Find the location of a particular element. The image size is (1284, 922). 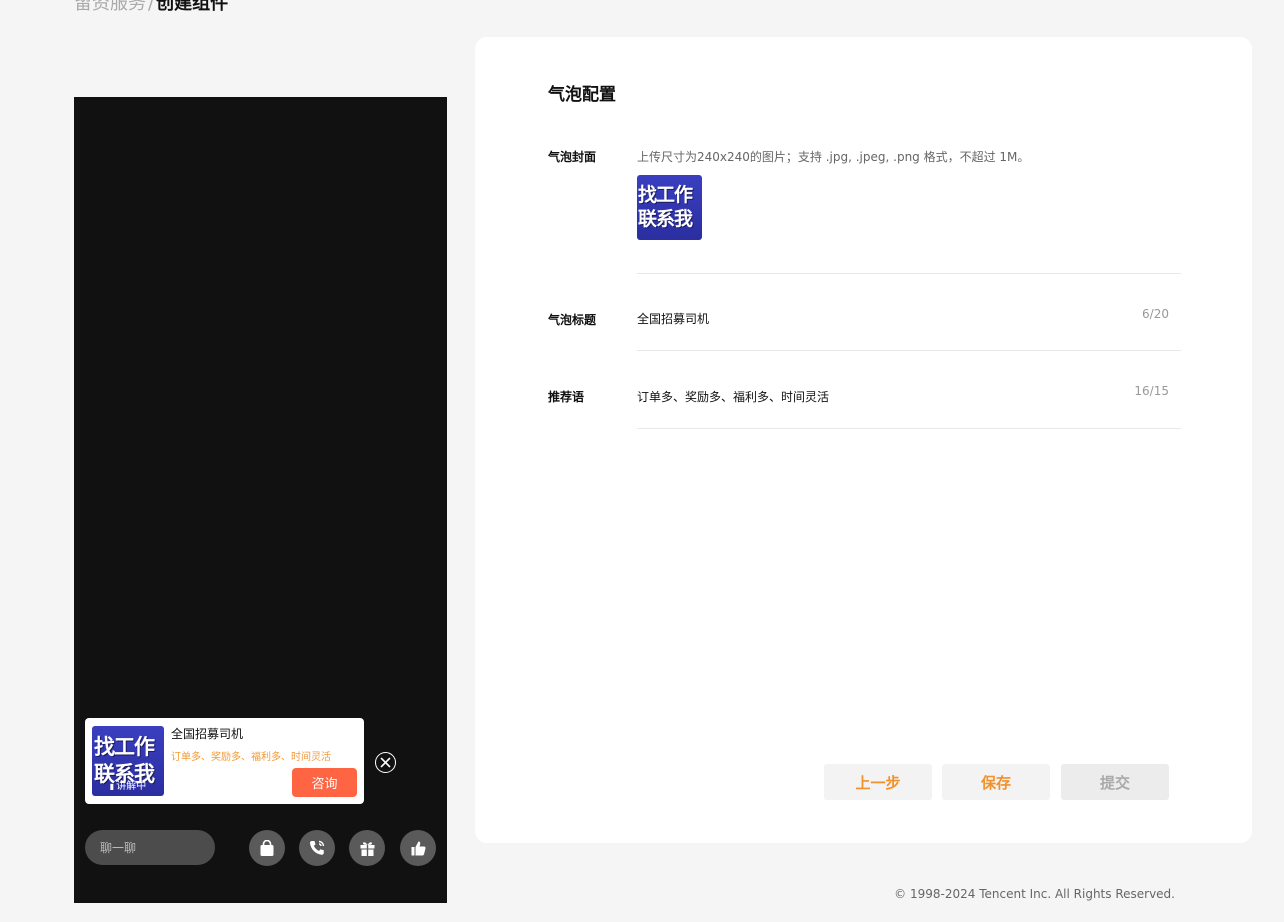

cover-label: 气泡封面 is located at coordinates (572, 157).